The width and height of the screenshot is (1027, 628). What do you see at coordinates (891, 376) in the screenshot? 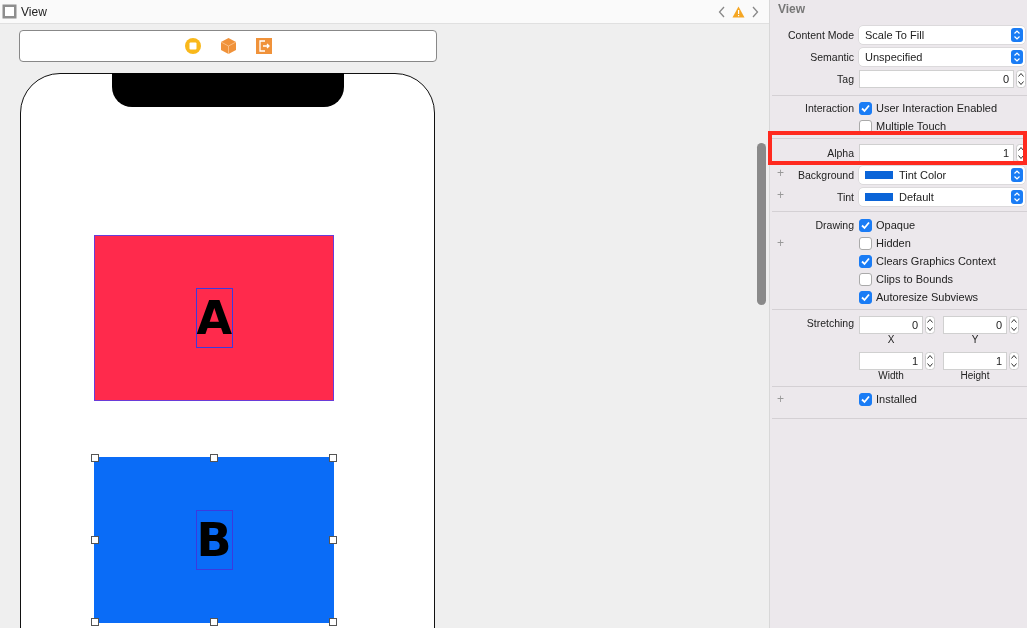
I see `field-caption: Width` at bounding box center [891, 376].